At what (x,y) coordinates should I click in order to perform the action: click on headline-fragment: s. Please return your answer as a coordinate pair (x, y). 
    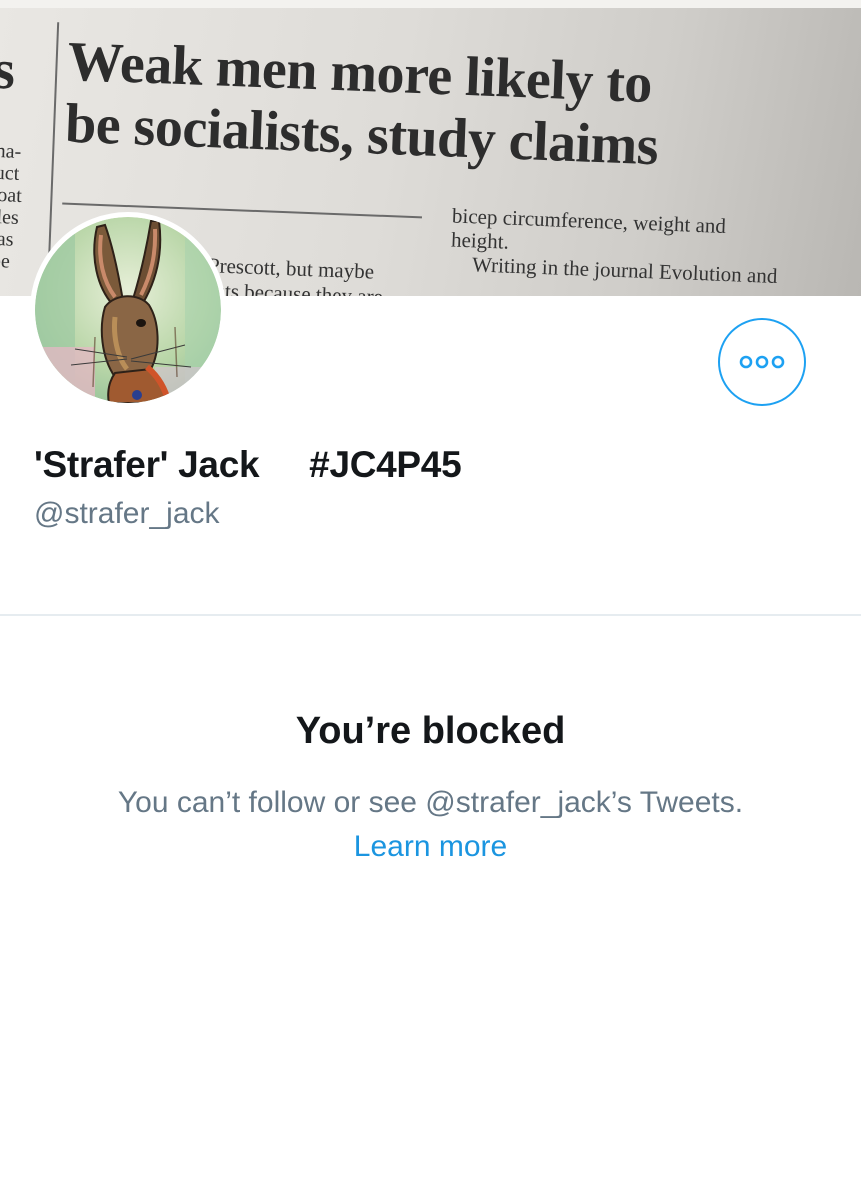
    Looking at the image, I should click on (8, 70).